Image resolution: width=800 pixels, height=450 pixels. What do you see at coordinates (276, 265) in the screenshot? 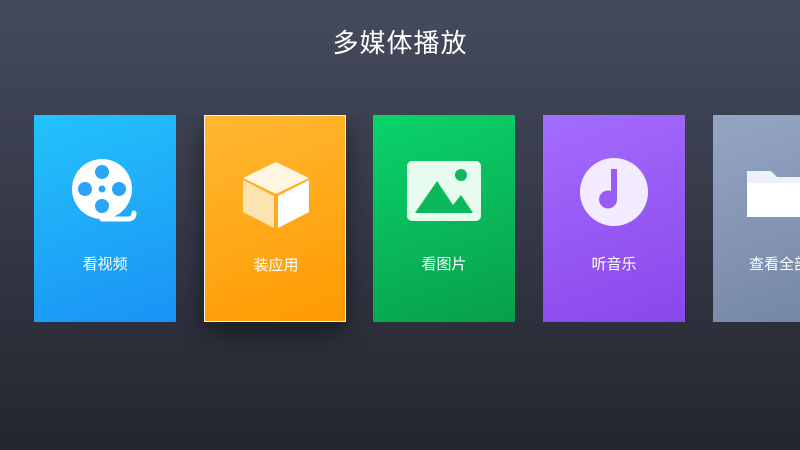
I see `tile-label: 装应用` at bounding box center [276, 265].